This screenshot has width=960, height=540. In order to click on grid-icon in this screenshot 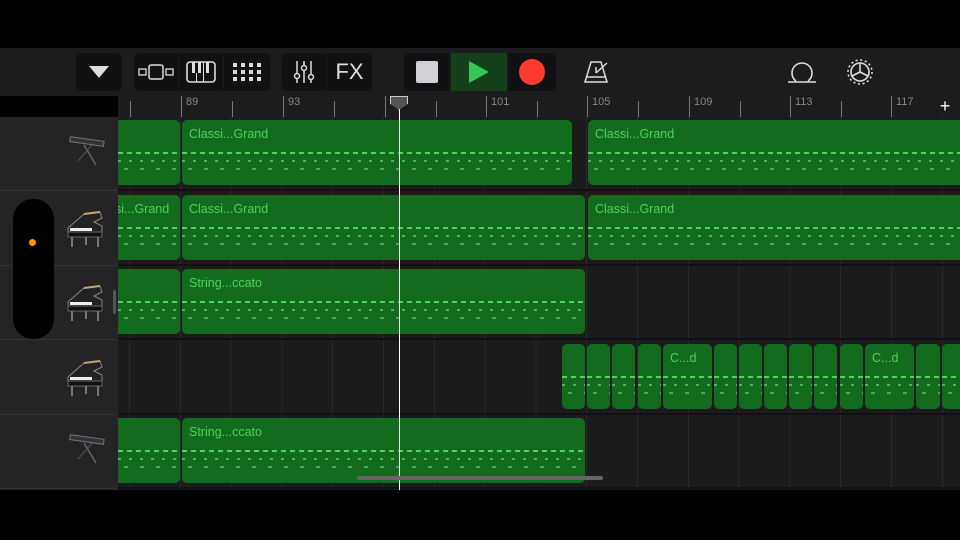, I will do `click(247, 72)`.